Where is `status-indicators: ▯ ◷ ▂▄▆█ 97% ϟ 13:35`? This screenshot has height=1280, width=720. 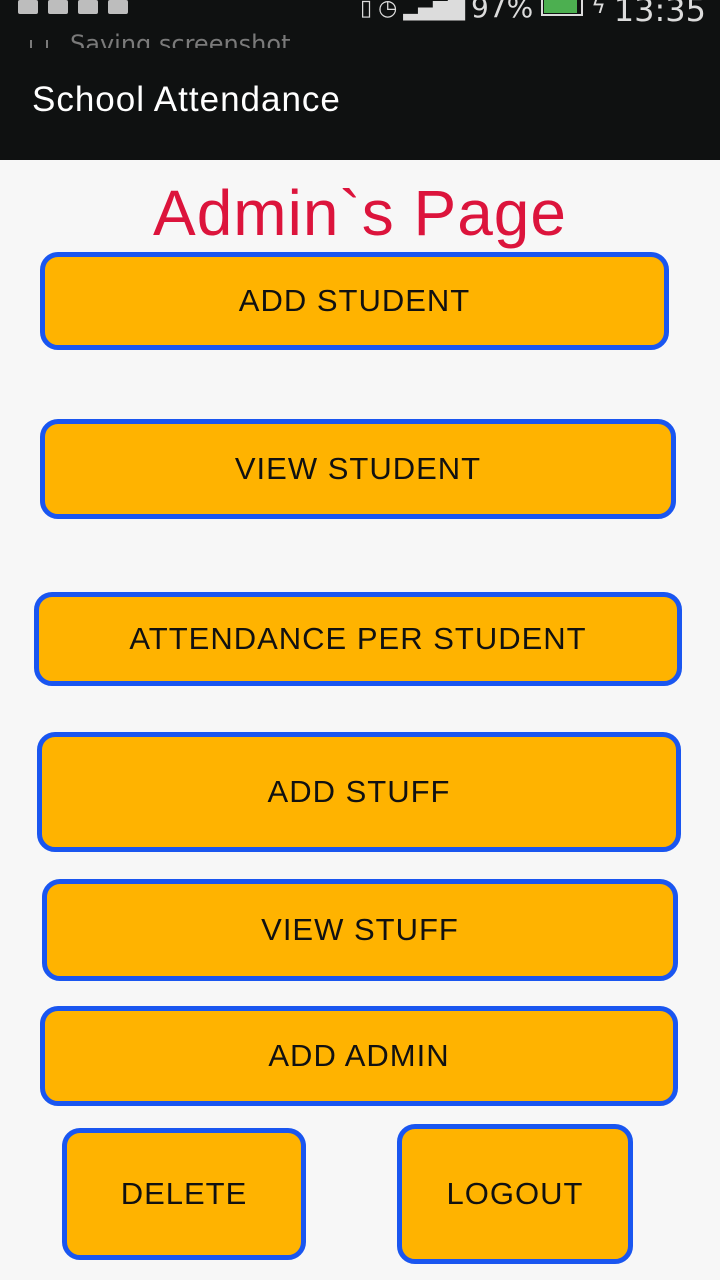
status-indicators: ▯ ◷ ▂▄▆█ 97% ϟ 13:35 is located at coordinates (533, 13).